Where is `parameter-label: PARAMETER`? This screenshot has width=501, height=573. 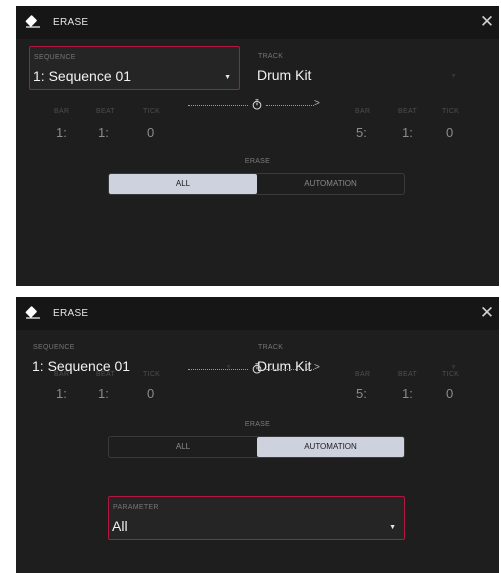 parameter-label: PARAMETER is located at coordinates (136, 507).